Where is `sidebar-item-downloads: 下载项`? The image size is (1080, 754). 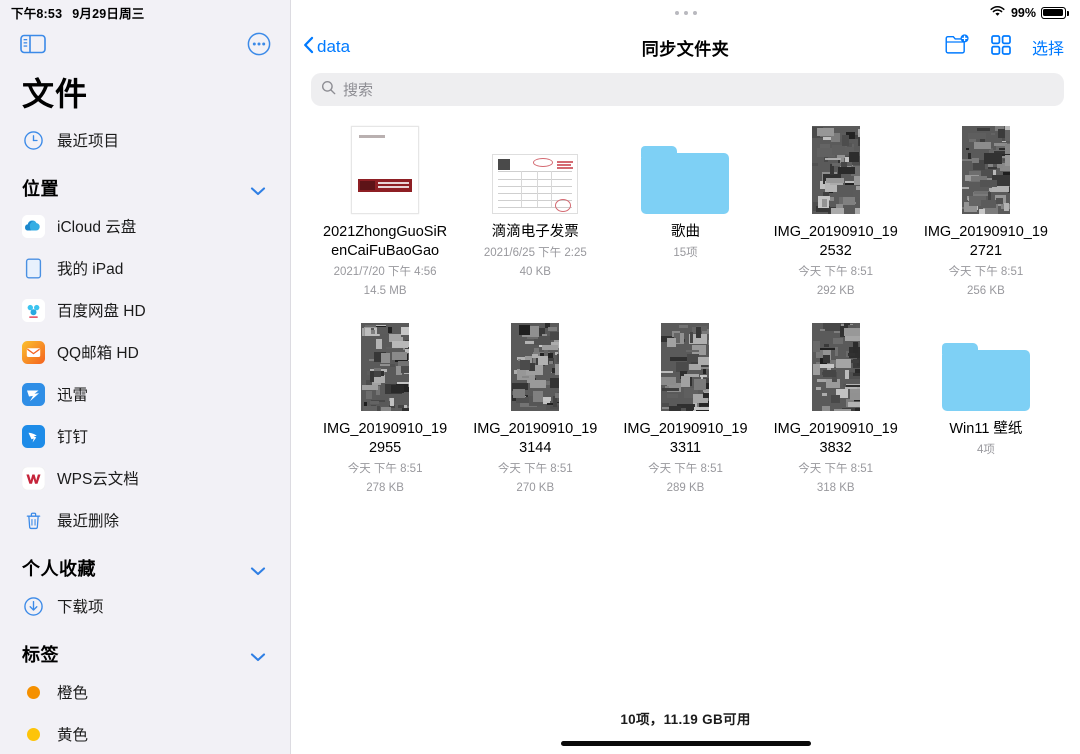
sidebar-item-downloads: 下载项 is located at coordinates (145, 606).